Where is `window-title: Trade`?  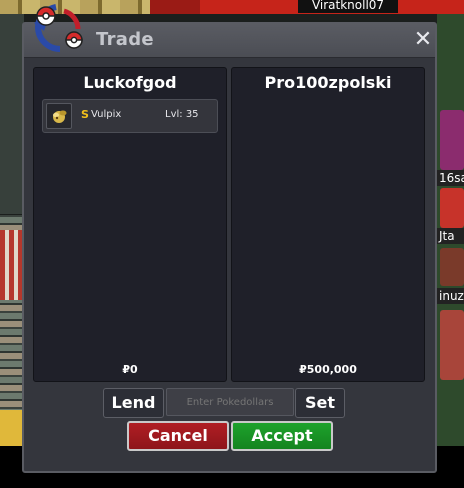 window-title: Trade is located at coordinates (125, 39).